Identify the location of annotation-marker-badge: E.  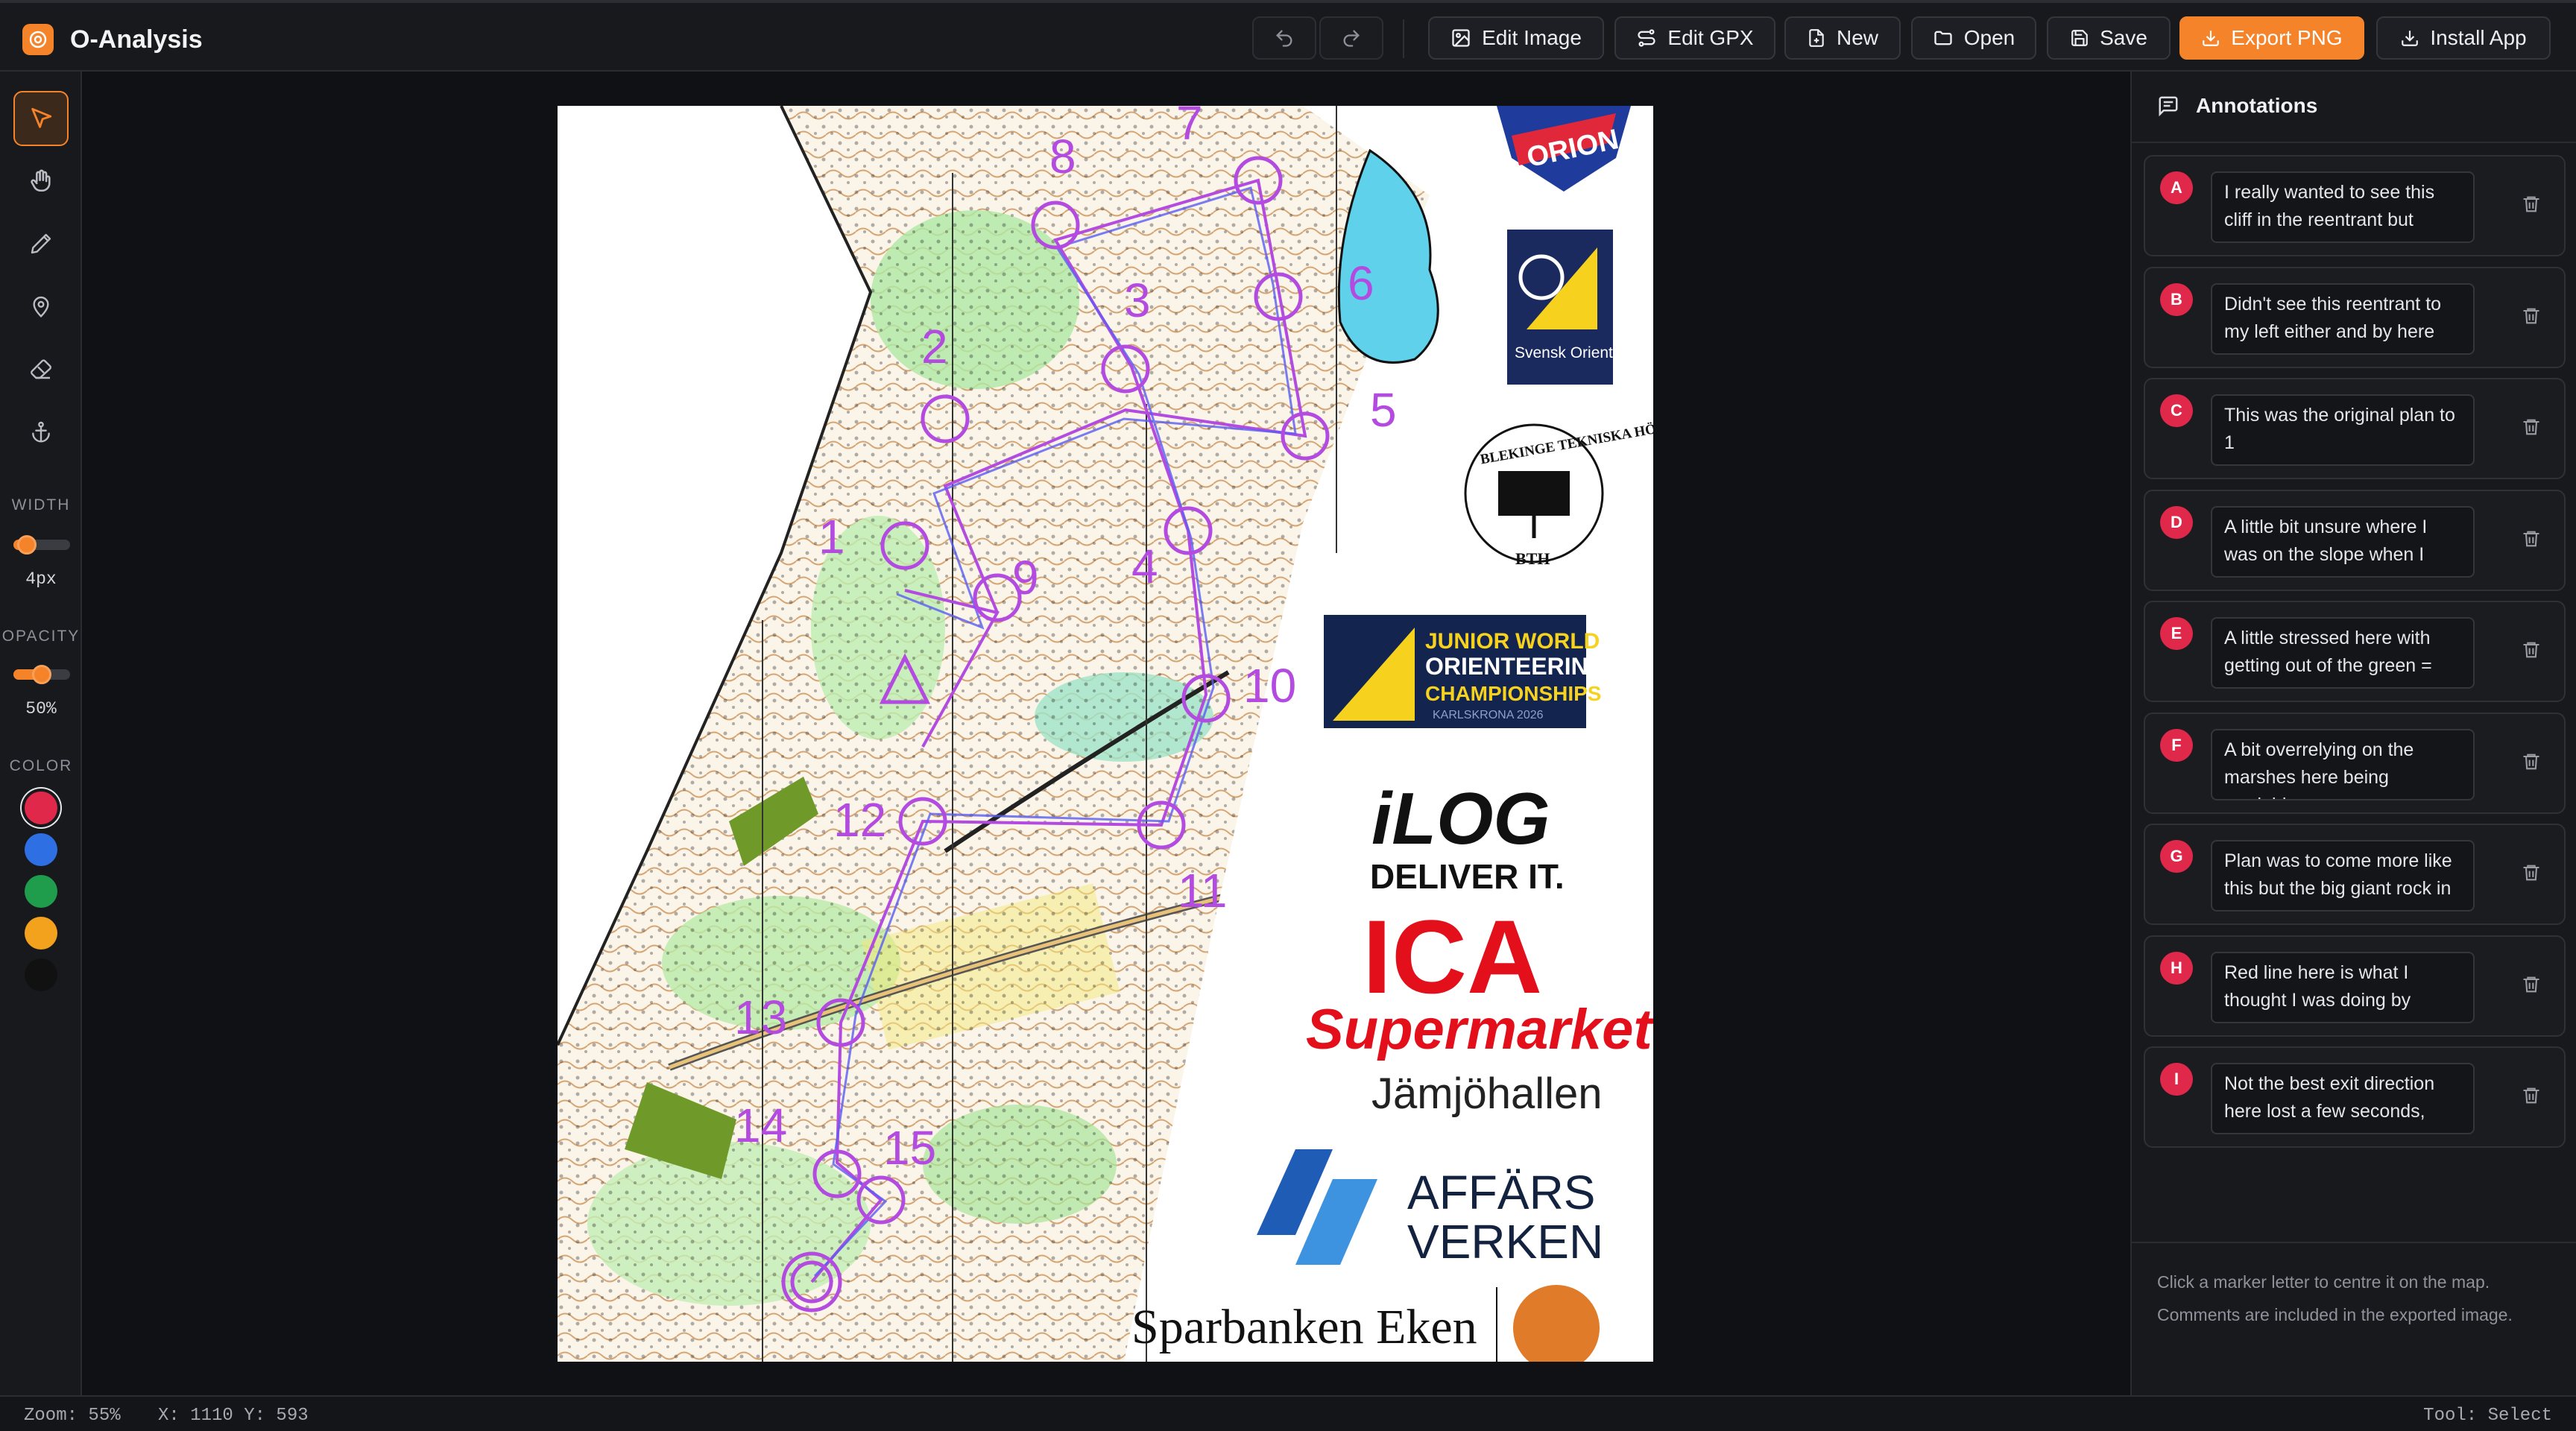
(2176, 634).